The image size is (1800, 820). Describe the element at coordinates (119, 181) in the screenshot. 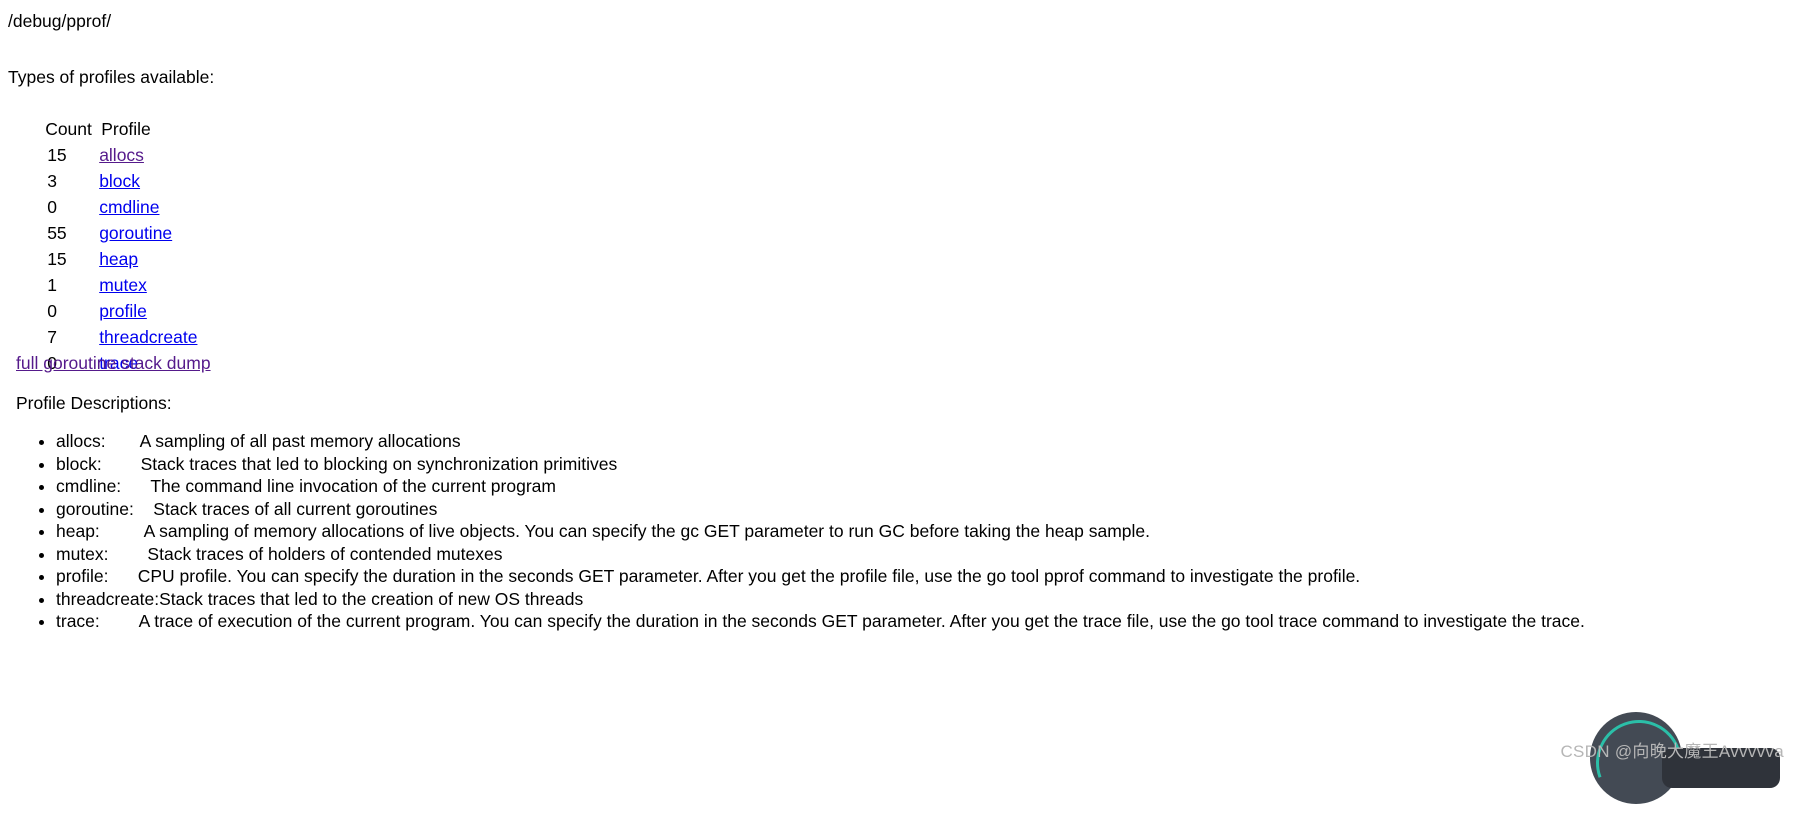

I see `profile-link-block: block` at that location.